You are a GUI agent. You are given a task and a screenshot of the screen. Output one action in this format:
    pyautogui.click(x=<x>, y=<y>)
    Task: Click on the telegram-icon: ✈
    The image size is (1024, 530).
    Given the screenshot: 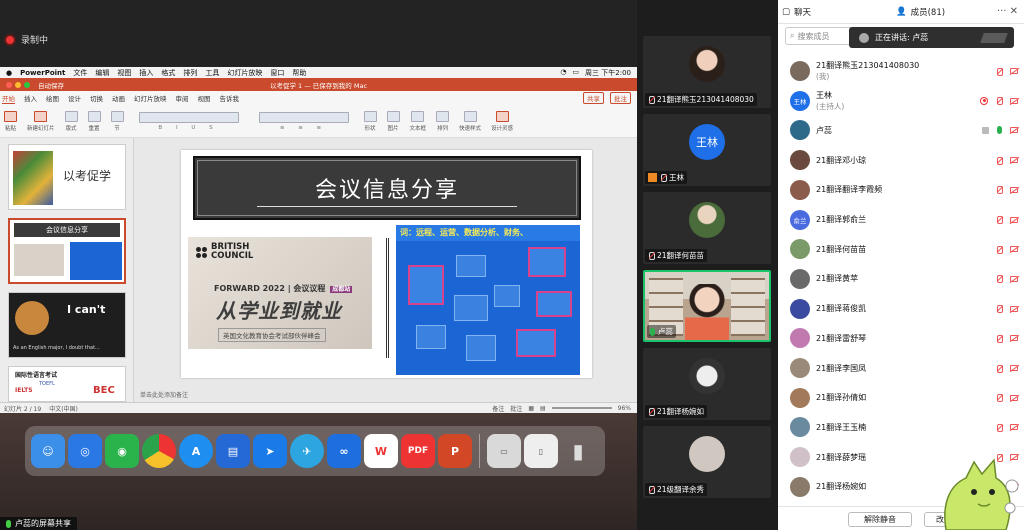 What is the action you would take?
    pyautogui.click(x=307, y=451)
    